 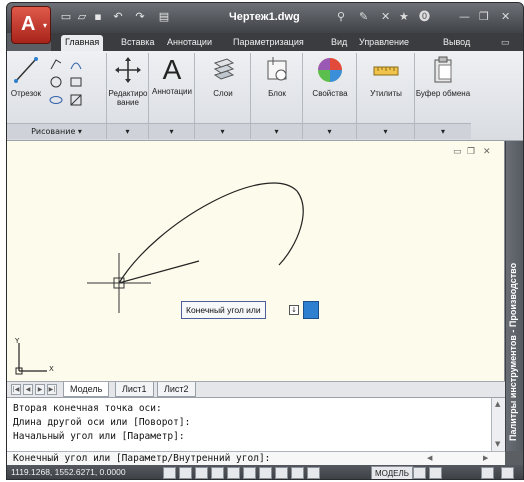 What do you see at coordinates (66, 17) in the screenshot?
I see `new-icon: ▭` at bounding box center [66, 17].